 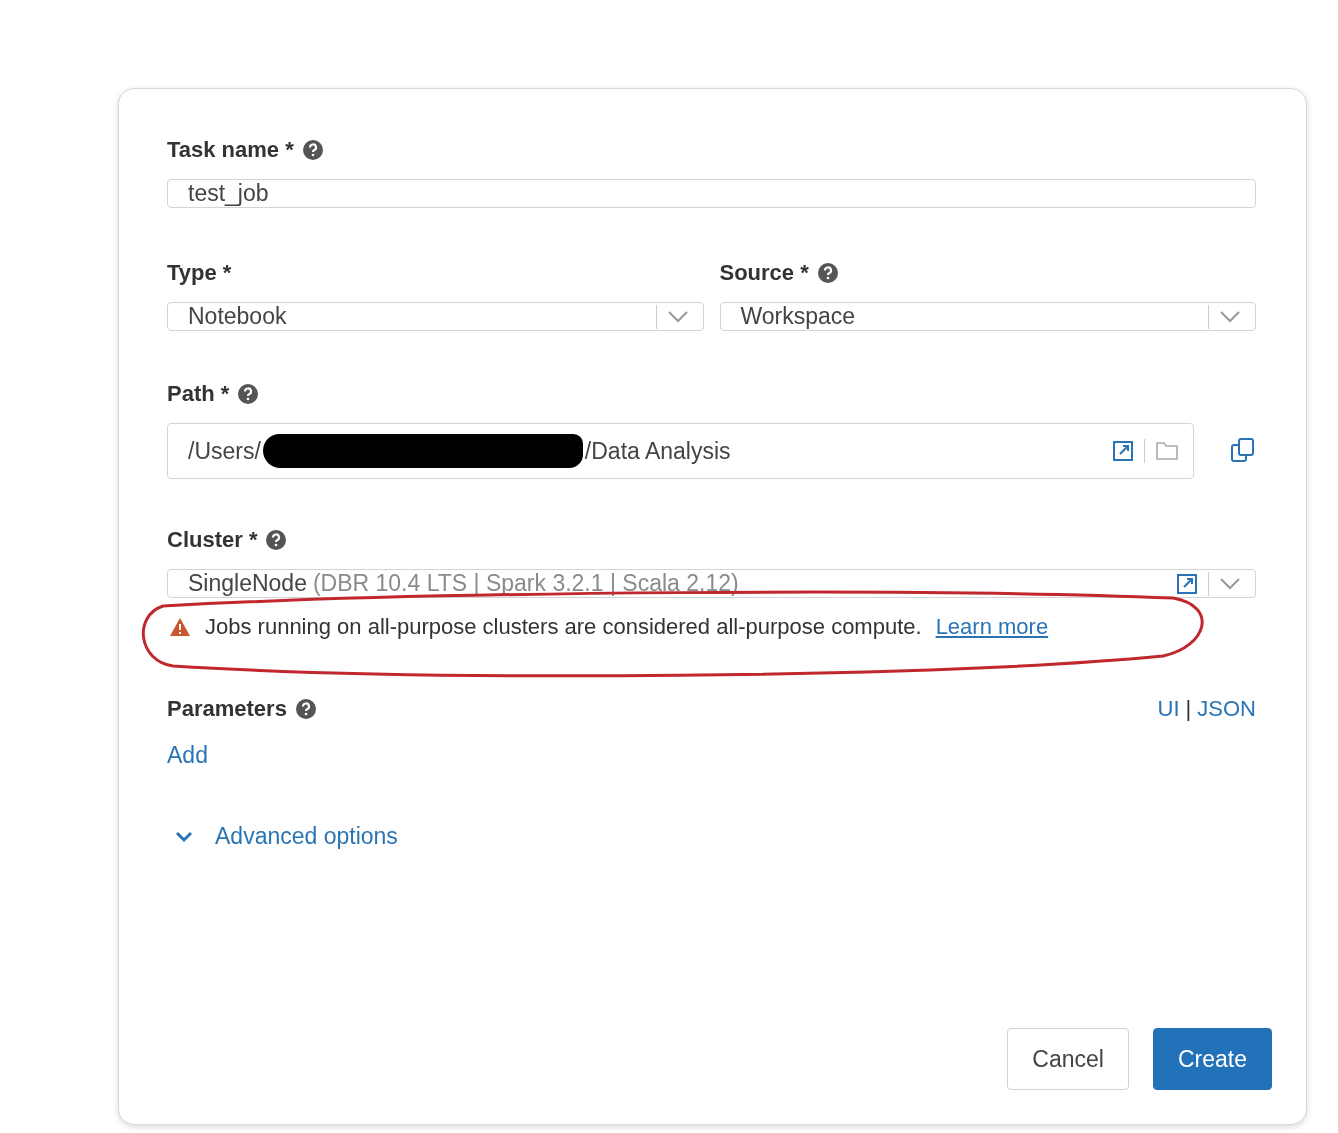 What do you see at coordinates (764, 273) in the screenshot?
I see `field-label: Source *` at bounding box center [764, 273].